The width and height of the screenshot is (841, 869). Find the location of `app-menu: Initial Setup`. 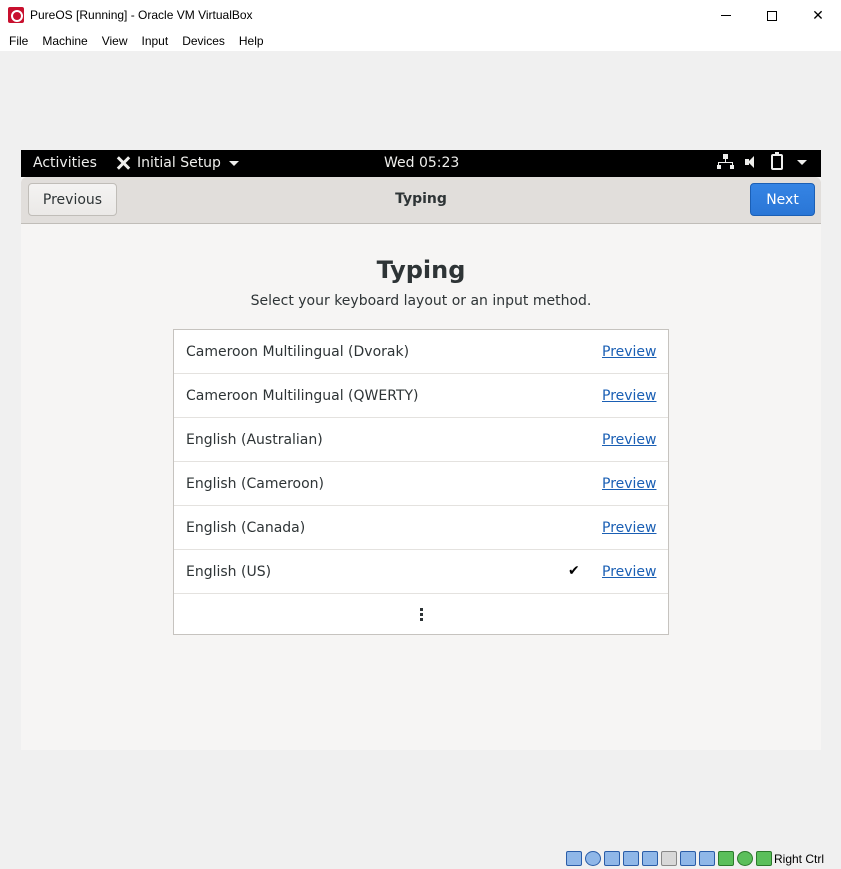

app-menu: Initial Setup is located at coordinates (177, 163).